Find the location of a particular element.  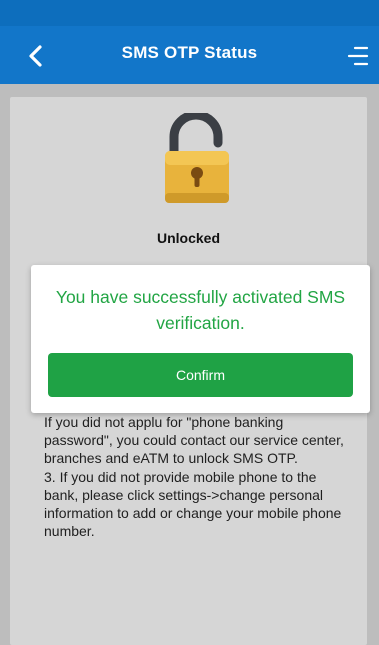

page-title: SMS OTP Status is located at coordinates (189, 52).